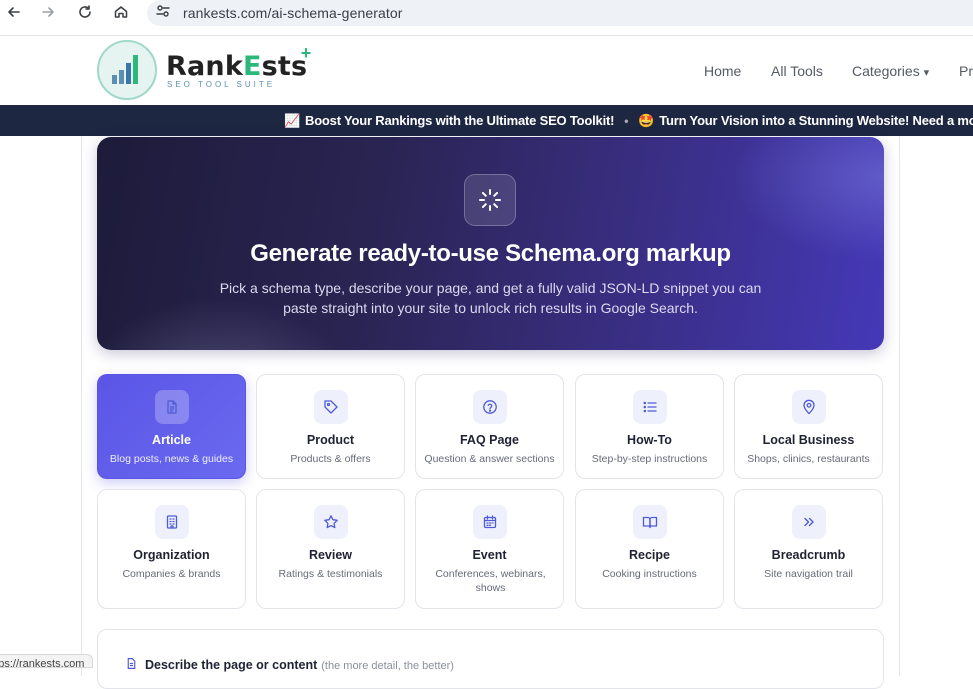 The width and height of the screenshot is (973, 689). Describe the element at coordinates (489, 426) in the screenshot. I see `schema-card-faq: FAQ Page Question & answer sections` at that location.